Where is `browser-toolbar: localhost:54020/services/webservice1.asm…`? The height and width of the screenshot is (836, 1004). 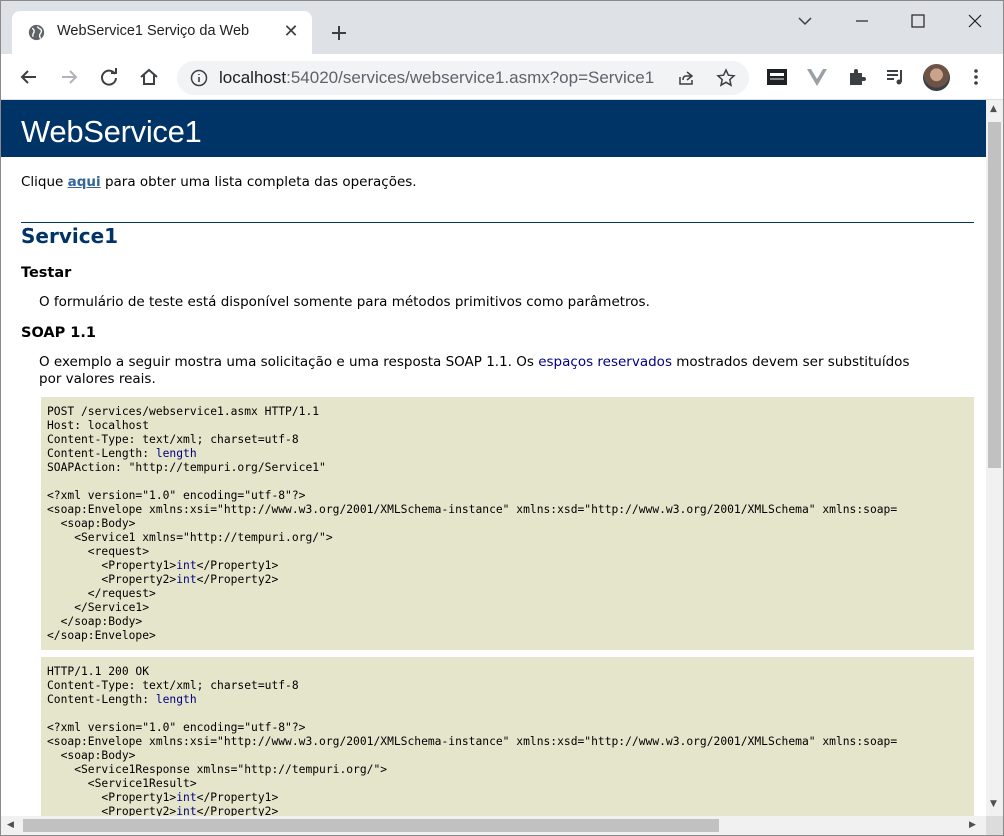
browser-toolbar: localhost:54020/services/webservice1.asm… is located at coordinates (502, 77).